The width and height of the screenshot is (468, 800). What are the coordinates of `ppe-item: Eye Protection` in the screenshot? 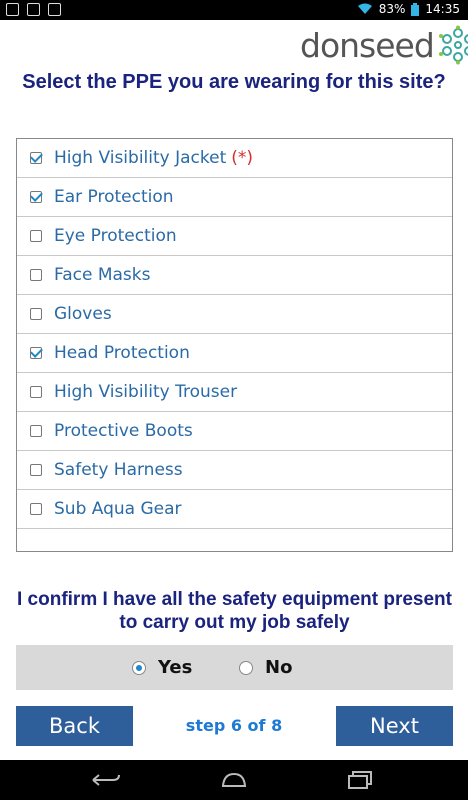 It's located at (234, 236).